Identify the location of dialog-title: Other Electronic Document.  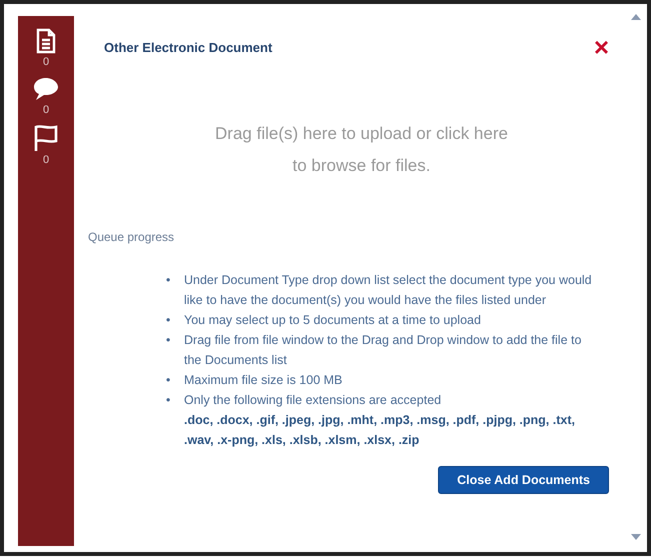
(188, 47).